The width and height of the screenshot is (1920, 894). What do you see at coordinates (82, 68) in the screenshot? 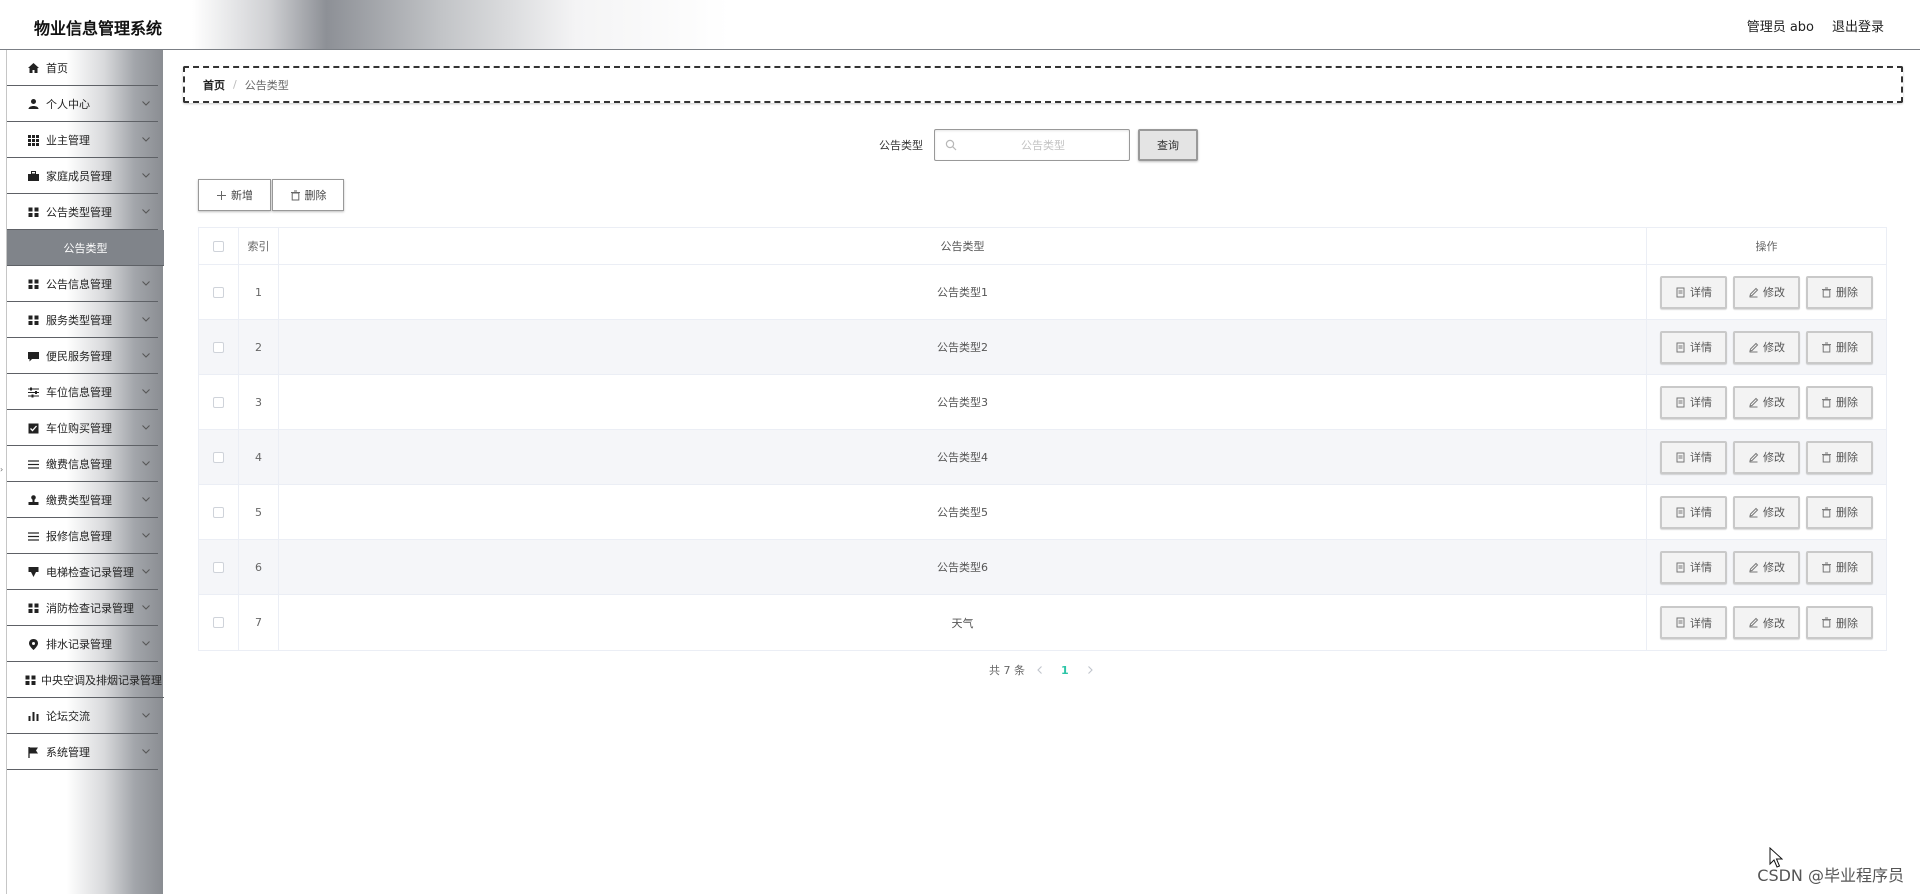
I see `sidebar-item: 首页` at bounding box center [82, 68].